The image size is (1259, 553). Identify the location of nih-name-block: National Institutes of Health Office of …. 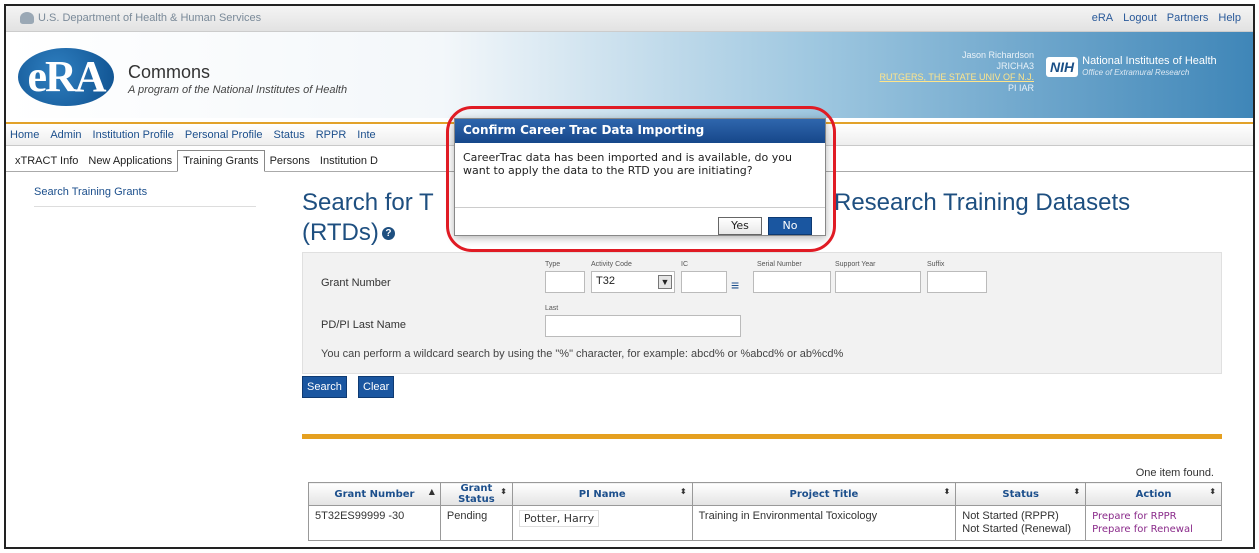
(1149, 67).